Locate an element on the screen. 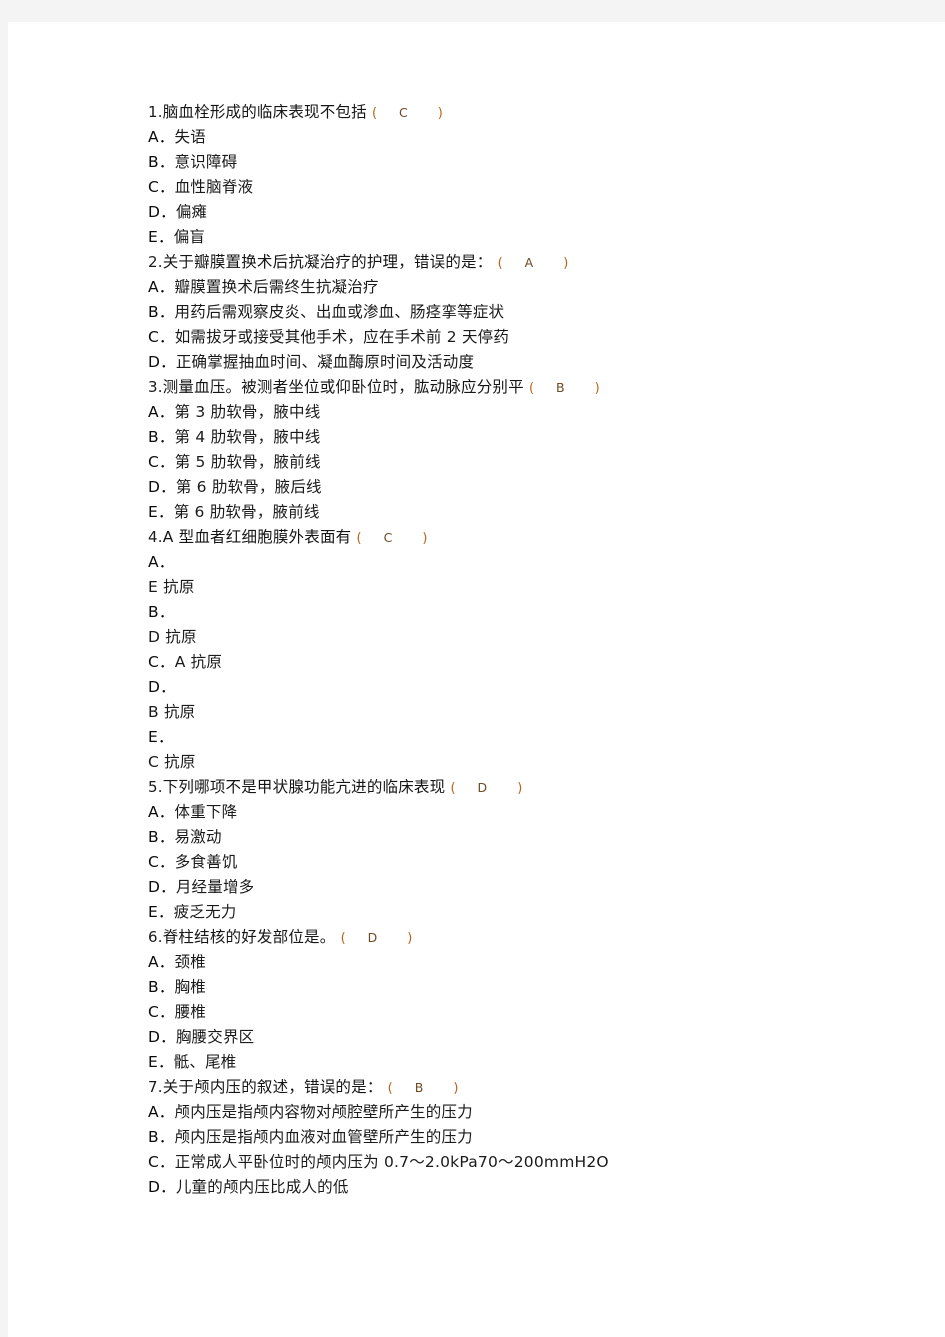 This screenshot has width=945, height=1337. option-line: B 抗原 is located at coordinates (518, 712).